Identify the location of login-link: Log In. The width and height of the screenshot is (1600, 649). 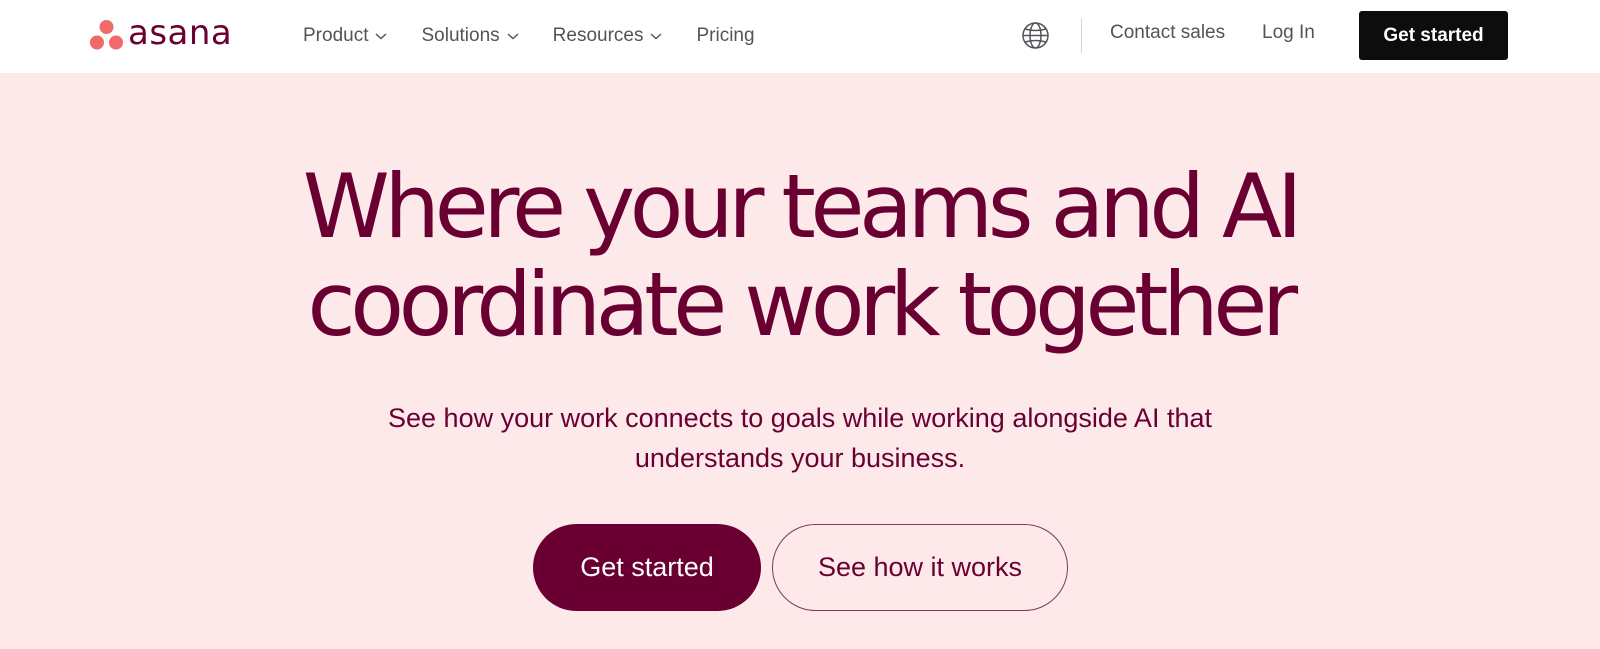
(1288, 33).